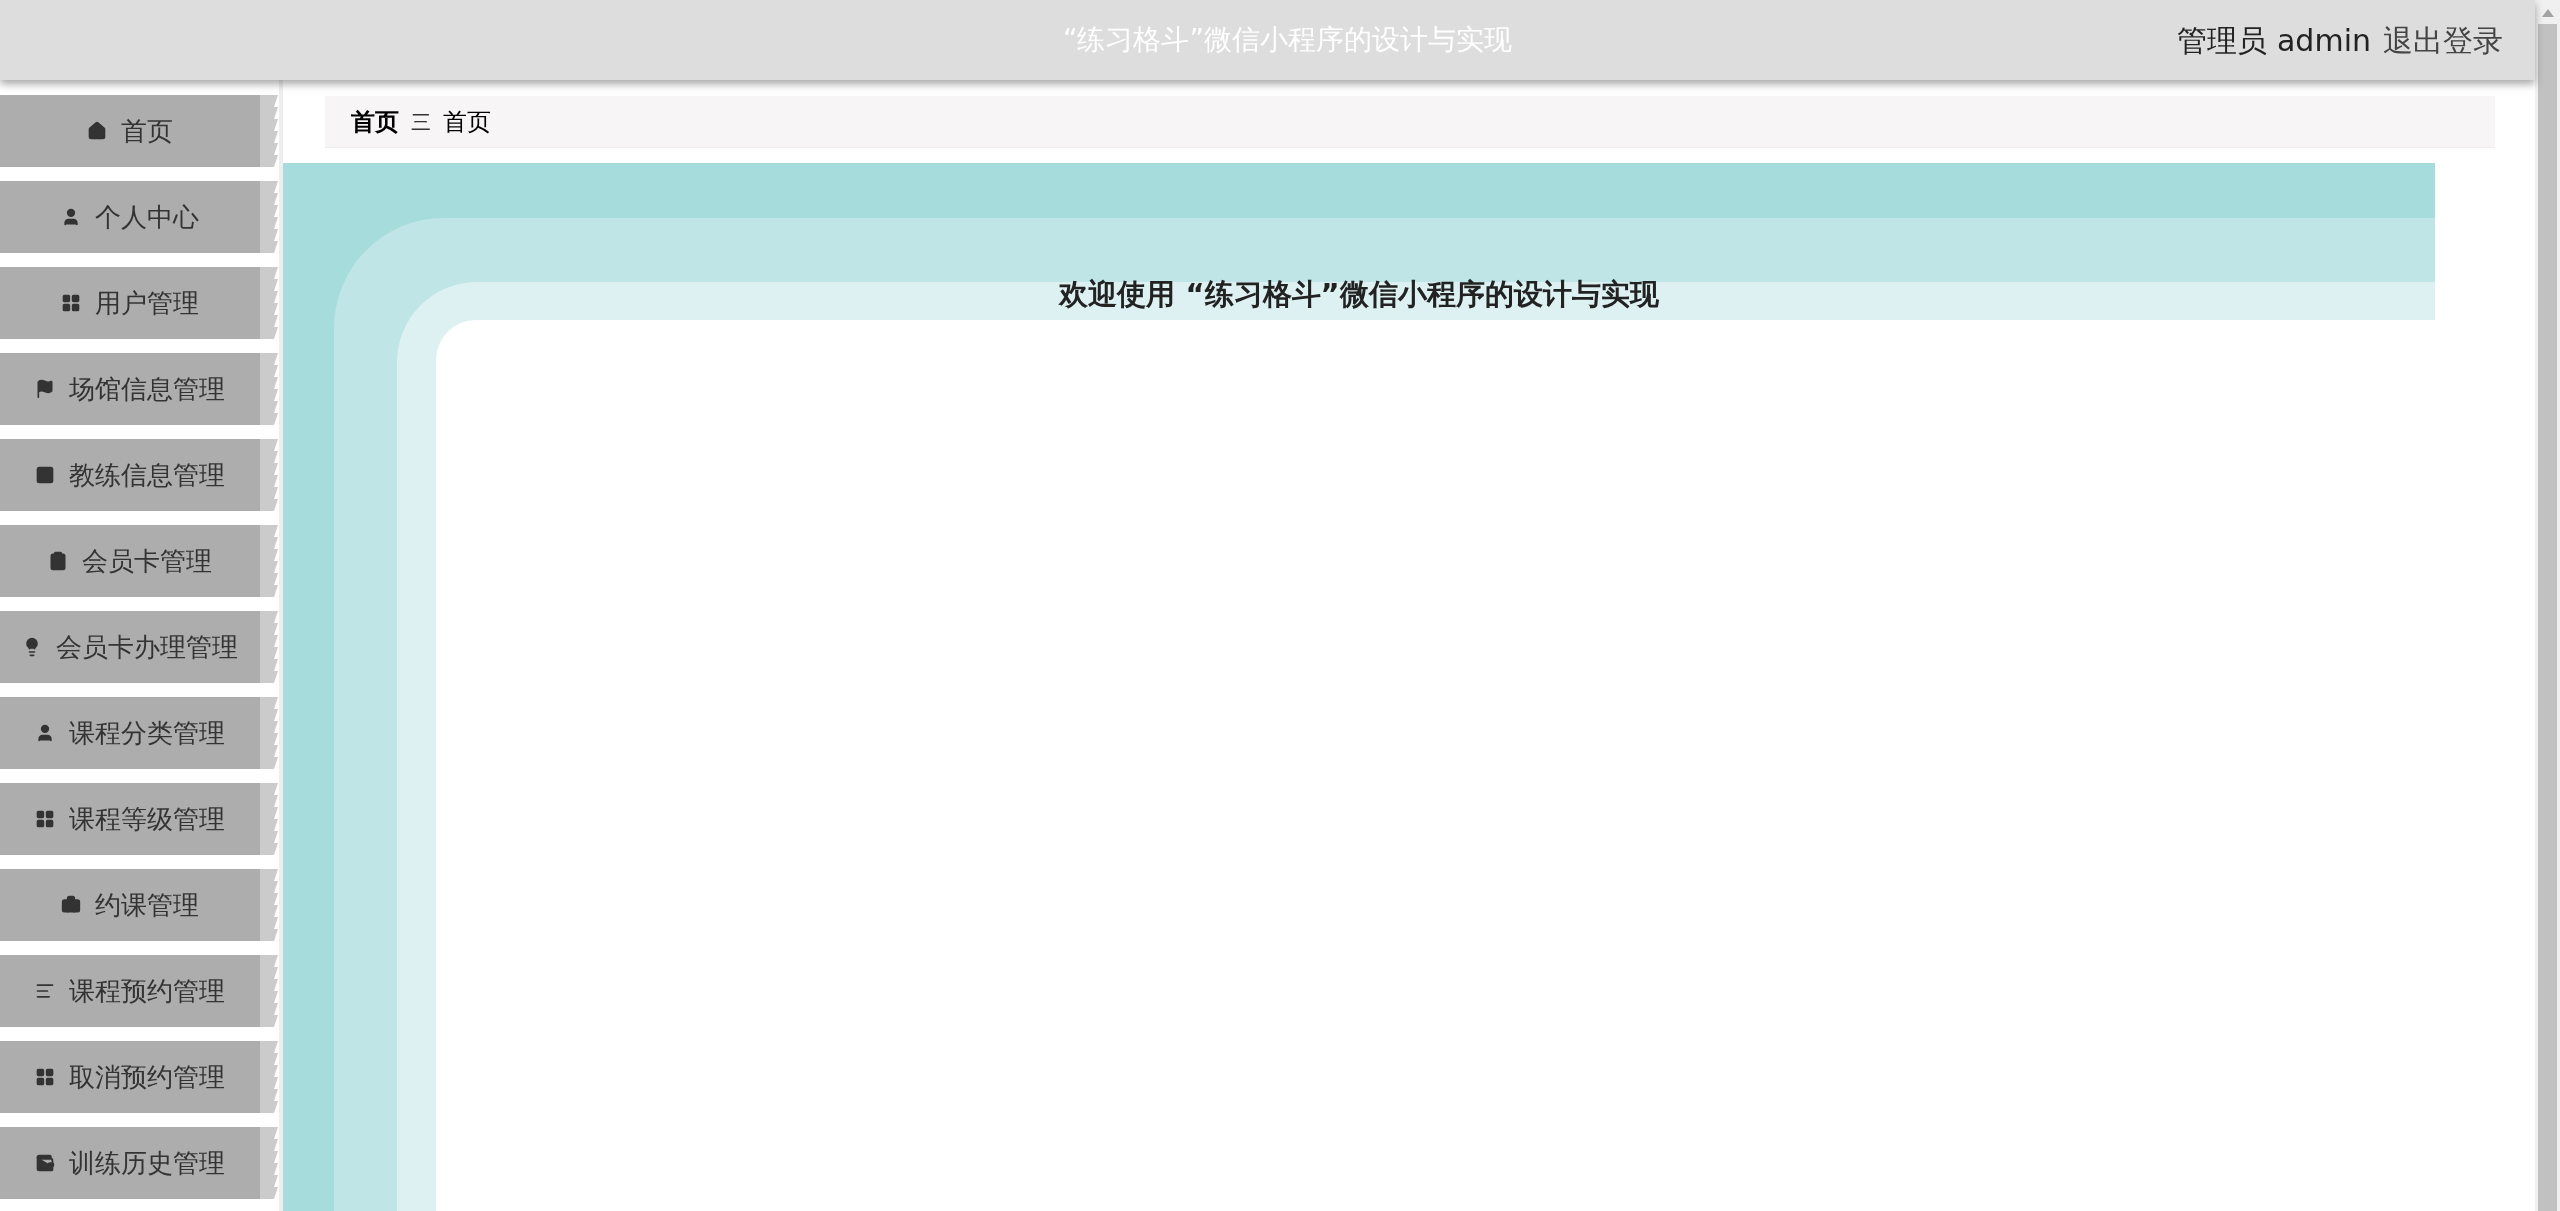 The width and height of the screenshot is (2560, 1211). Describe the element at coordinates (130, 647) in the screenshot. I see `sidebar-item: 会员卡办理管理` at that location.